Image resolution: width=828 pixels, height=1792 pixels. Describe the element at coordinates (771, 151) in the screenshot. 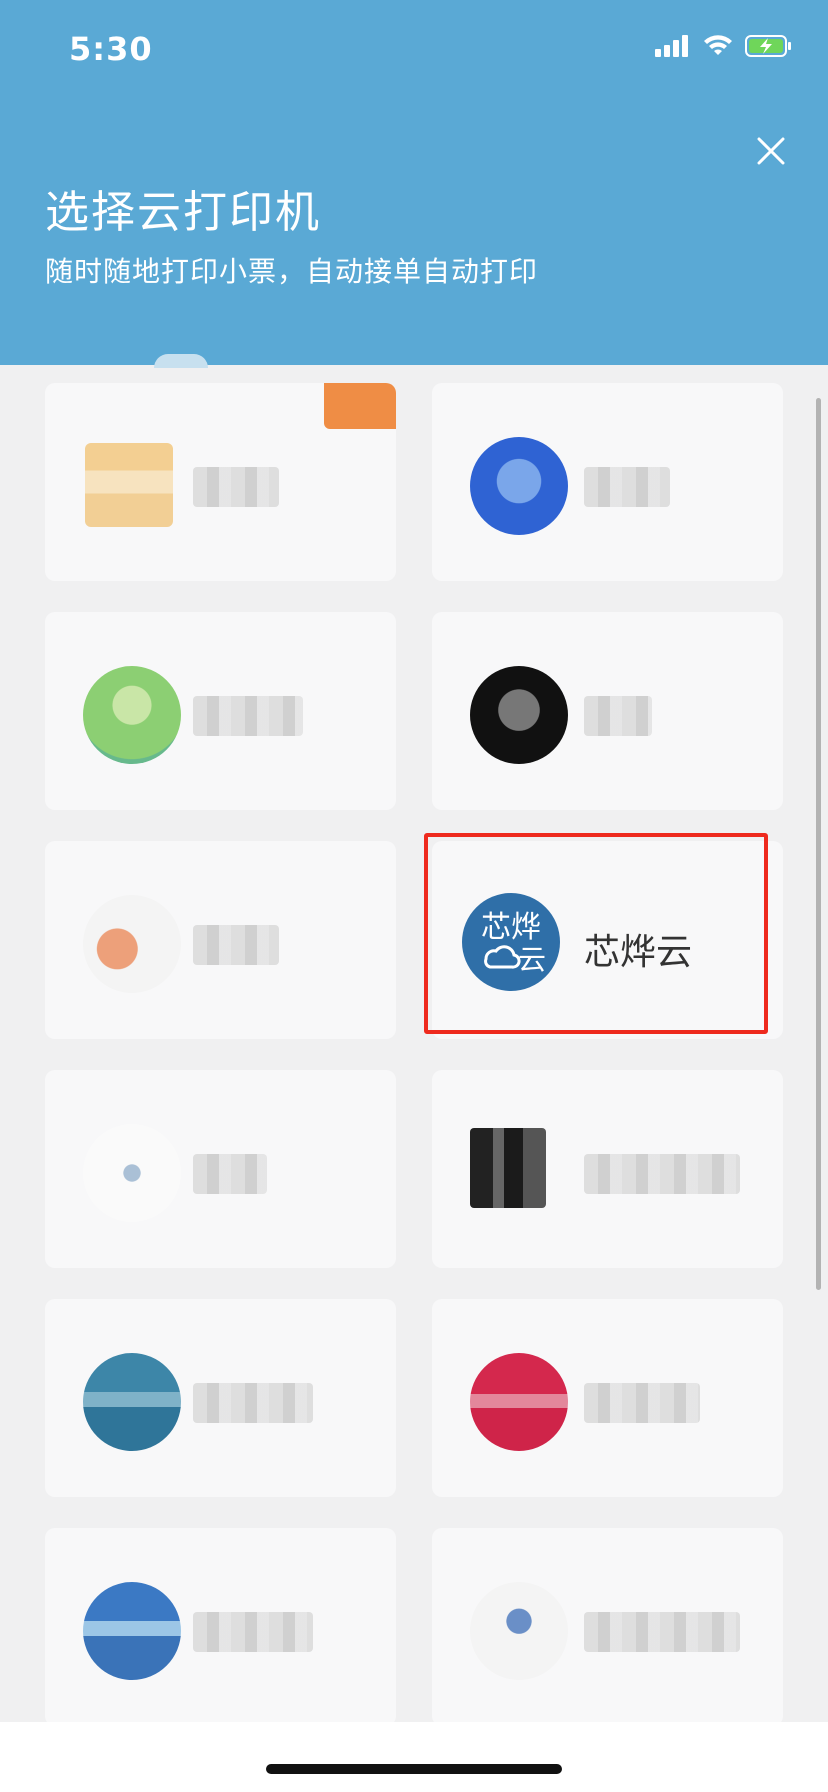

I see `close-icon` at that location.